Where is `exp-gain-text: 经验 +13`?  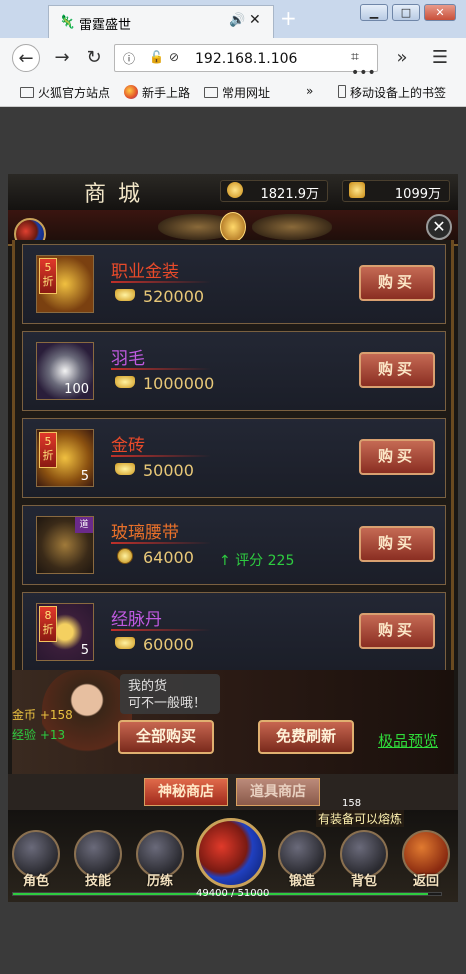 exp-gain-text: 经验 +13 is located at coordinates (39, 735).